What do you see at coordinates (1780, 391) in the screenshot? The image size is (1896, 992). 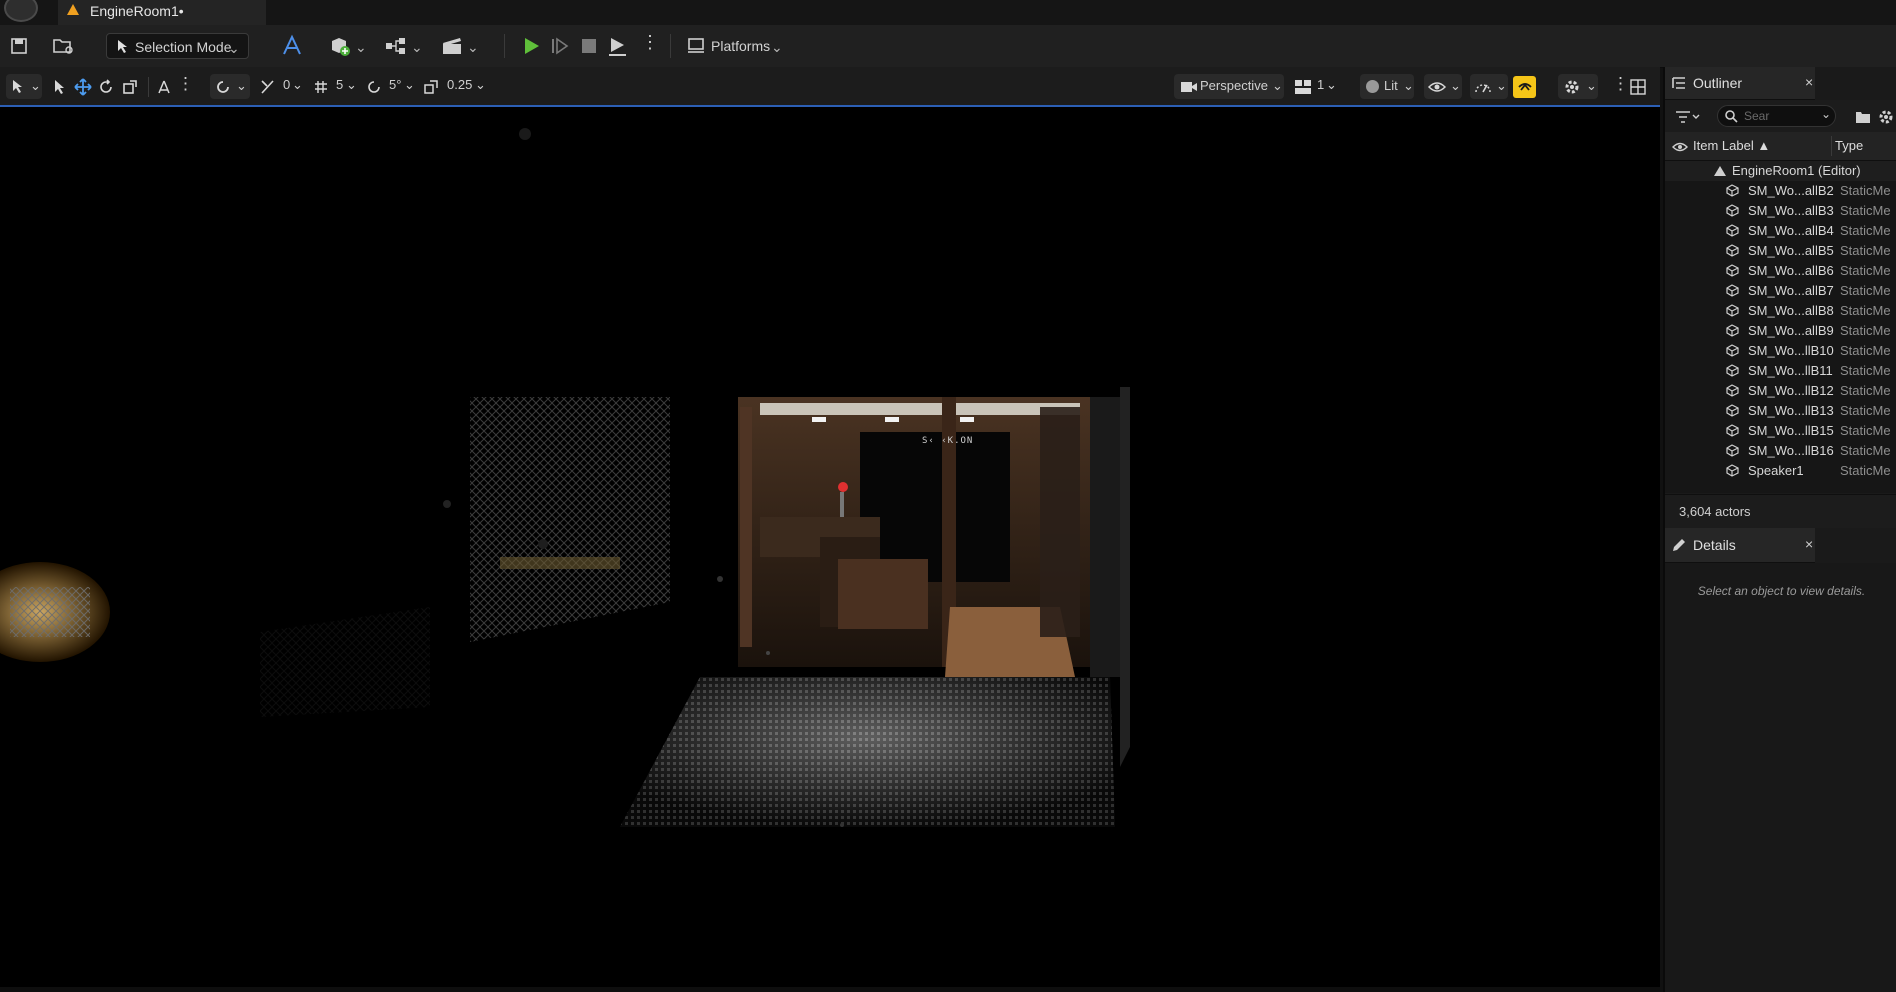 I see `tree-row: SM_Wo...llB12 StaticMe` at bounding box center [1780, 391].